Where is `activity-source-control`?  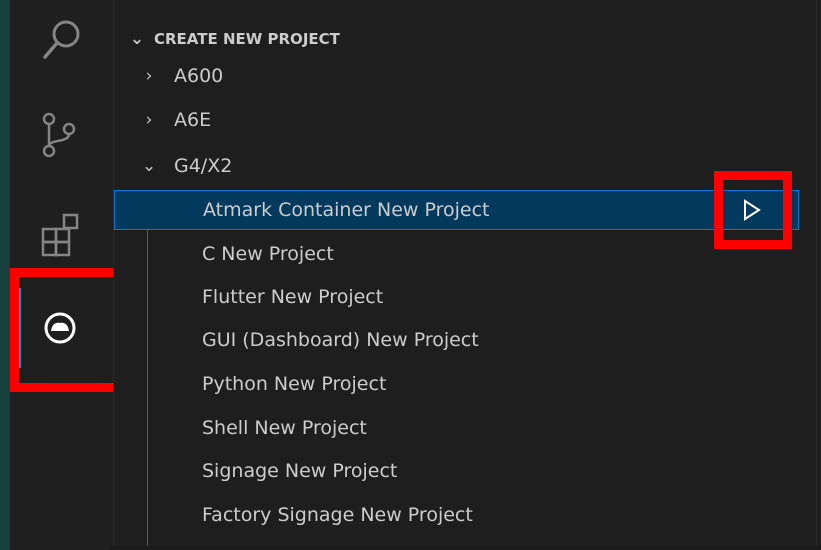
activity-source-control is located at coordinates (59, 135).